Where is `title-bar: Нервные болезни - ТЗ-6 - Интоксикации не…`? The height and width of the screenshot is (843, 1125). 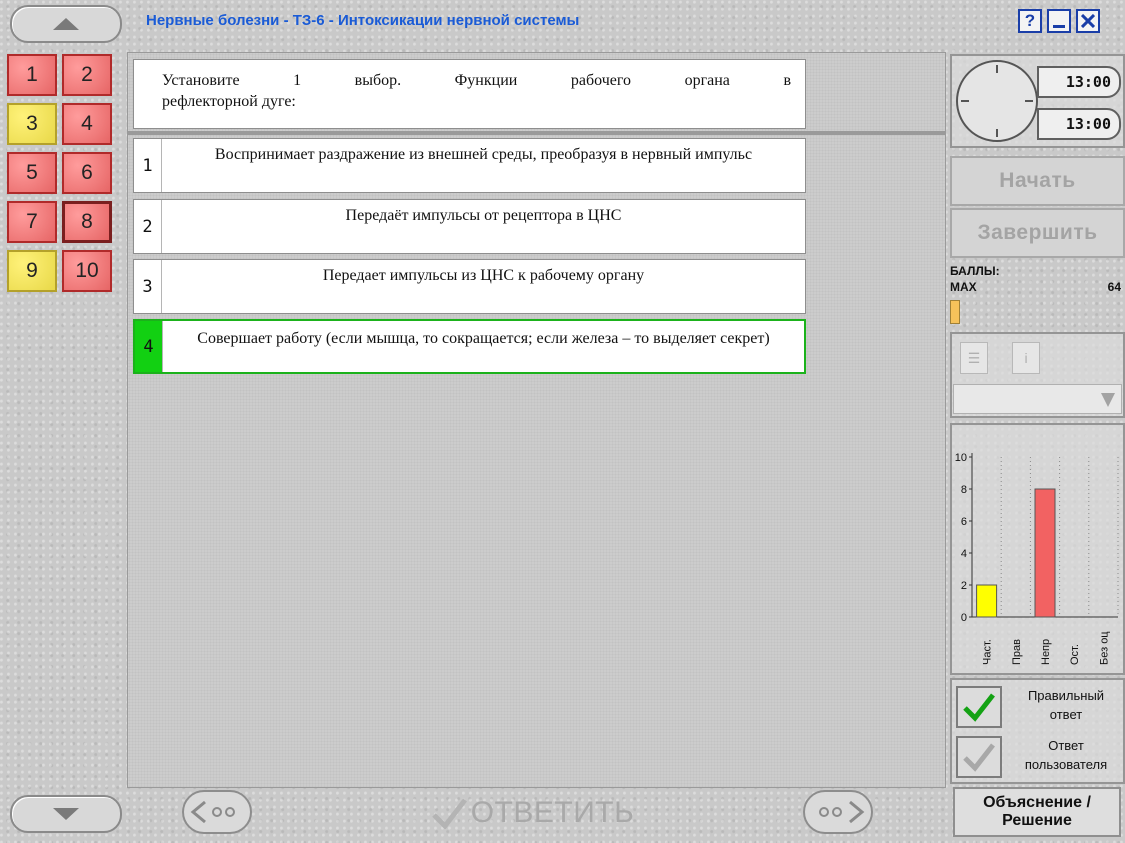
title-bar: Нервные болезни - ТЗ-6 - Интоксикации не… is located at coordinates (627, 22).